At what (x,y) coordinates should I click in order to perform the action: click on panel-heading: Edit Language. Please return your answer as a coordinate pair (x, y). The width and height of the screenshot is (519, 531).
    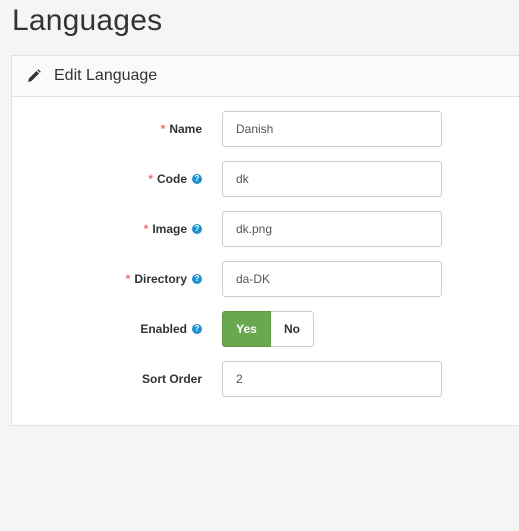
    Looking at the image, I should click on (265, 76).